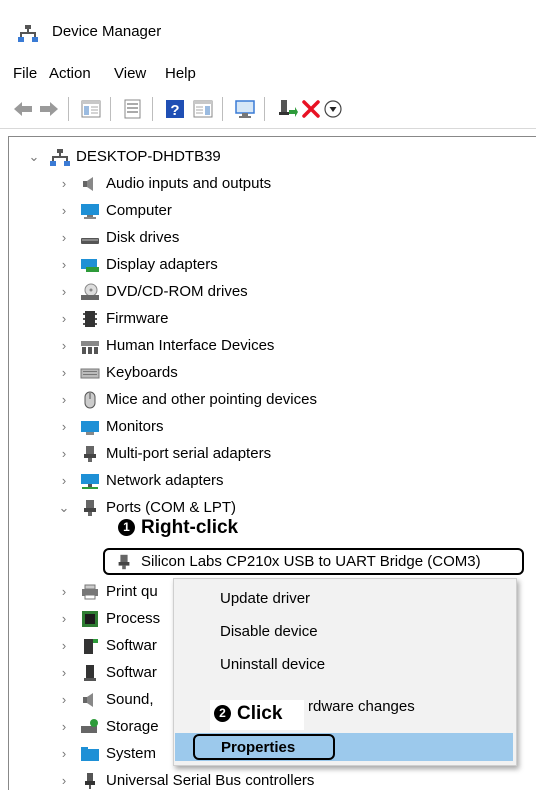 This screenshot has width=536, height=794. Describe the element at coordinates (90, 291) in the screenshot. I see `dvd-drive-icon` at that location.